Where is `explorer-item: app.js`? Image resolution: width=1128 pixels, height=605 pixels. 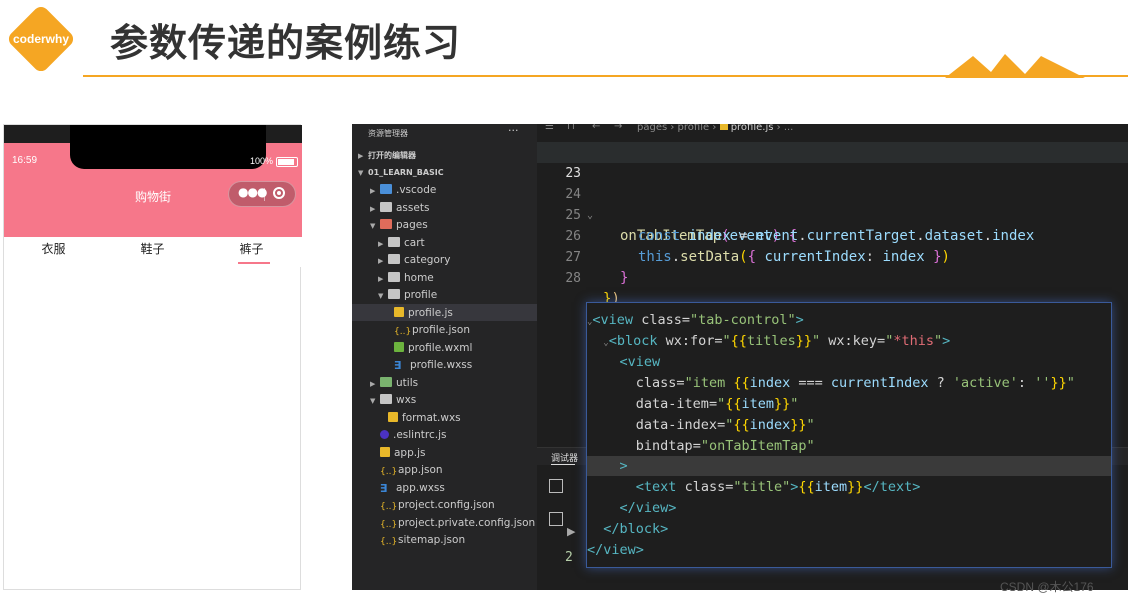 explorer-item: app.js is located at coordinates (403, 453).